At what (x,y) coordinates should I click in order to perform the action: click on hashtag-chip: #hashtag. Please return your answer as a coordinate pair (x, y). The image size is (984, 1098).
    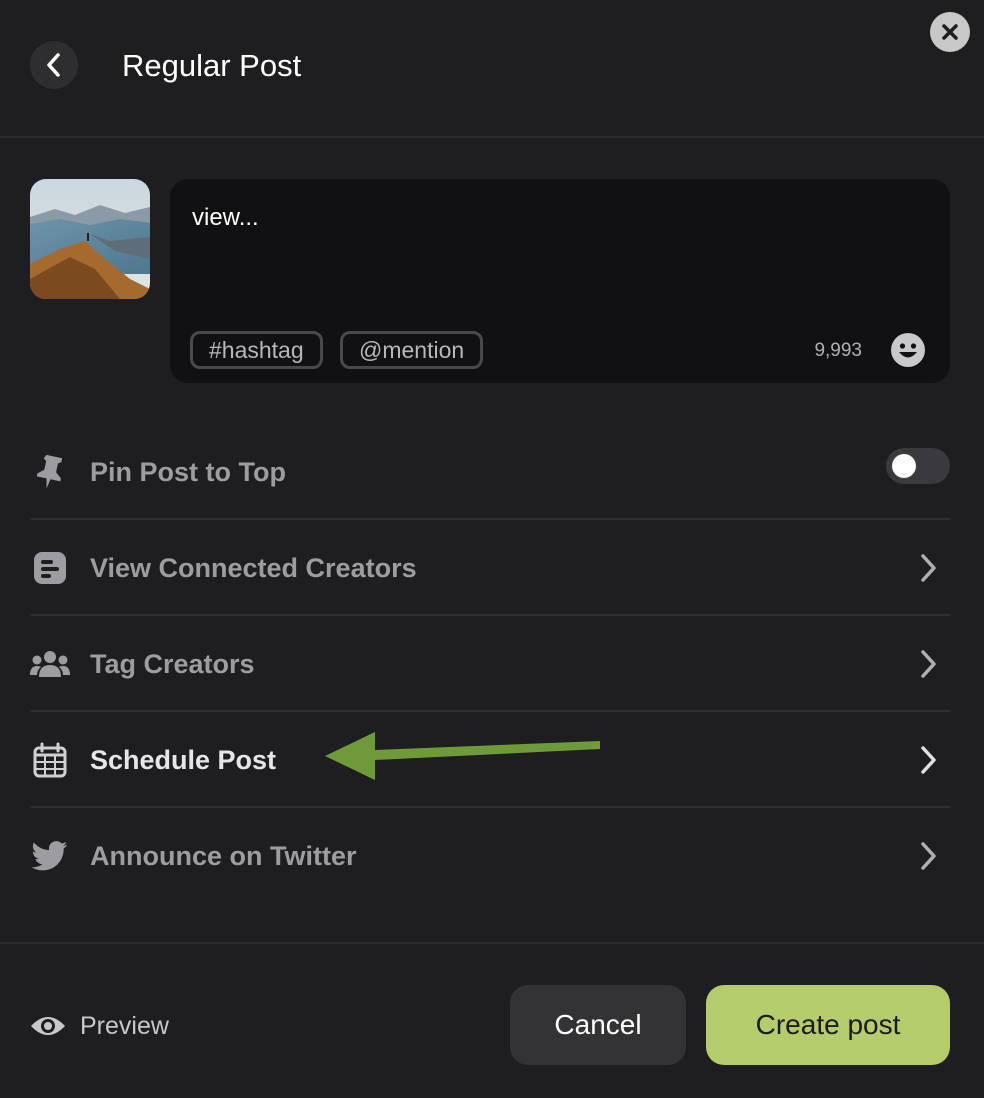
    Looking at the image, I should click on (256, 350).